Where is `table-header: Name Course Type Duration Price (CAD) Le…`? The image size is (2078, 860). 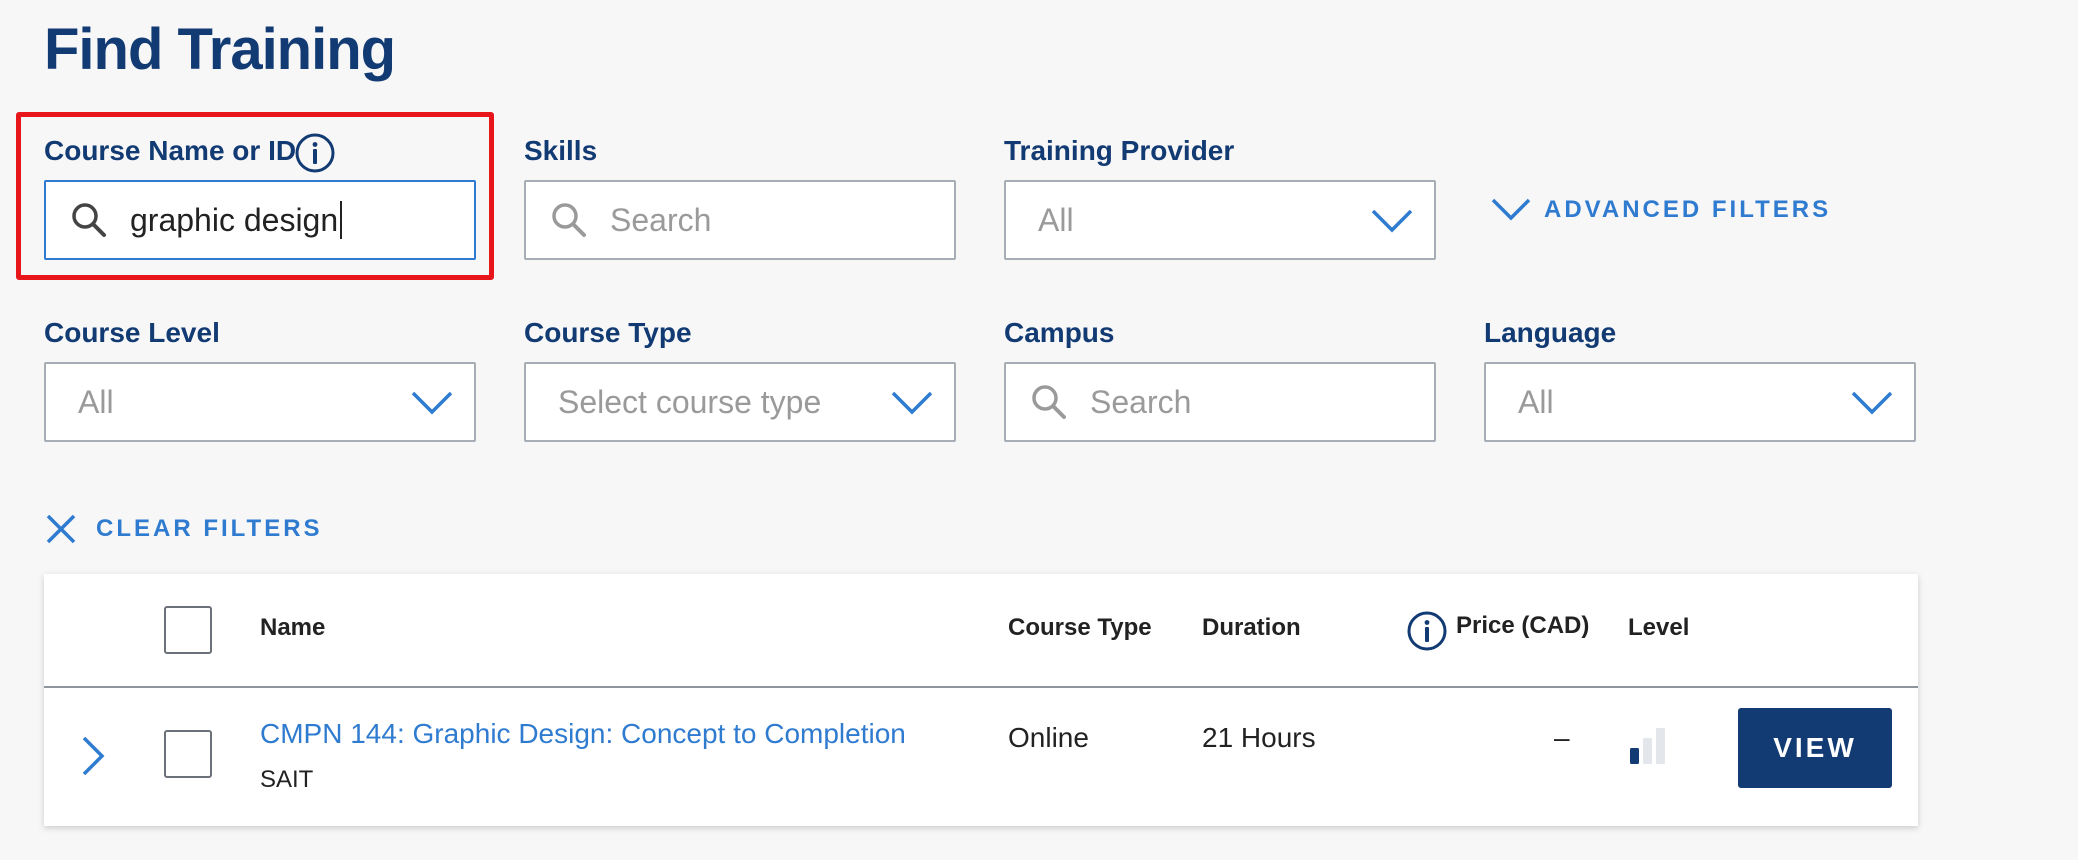 table-header: Name Course Type Duration Price (CAD) Le… is located at coordinates (981, 631).